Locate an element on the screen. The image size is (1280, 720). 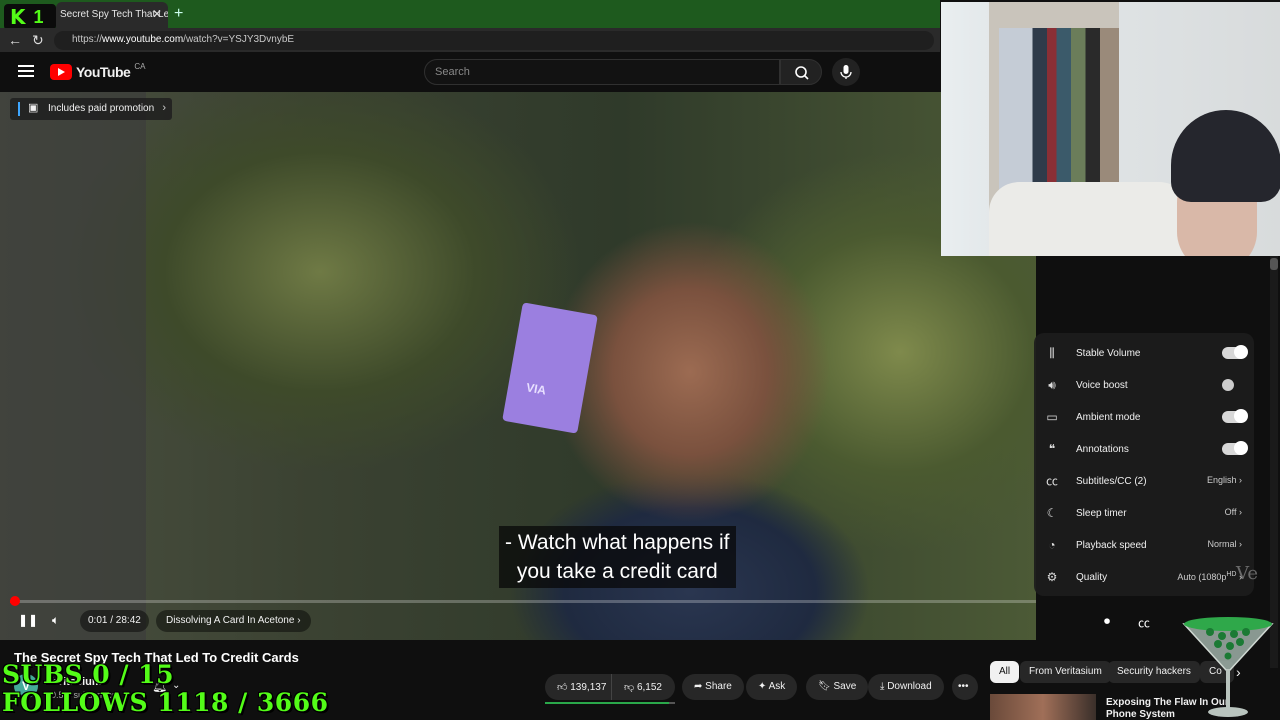
settings-item: ▭ Ambient mode is located at coordinates (1144, 417).